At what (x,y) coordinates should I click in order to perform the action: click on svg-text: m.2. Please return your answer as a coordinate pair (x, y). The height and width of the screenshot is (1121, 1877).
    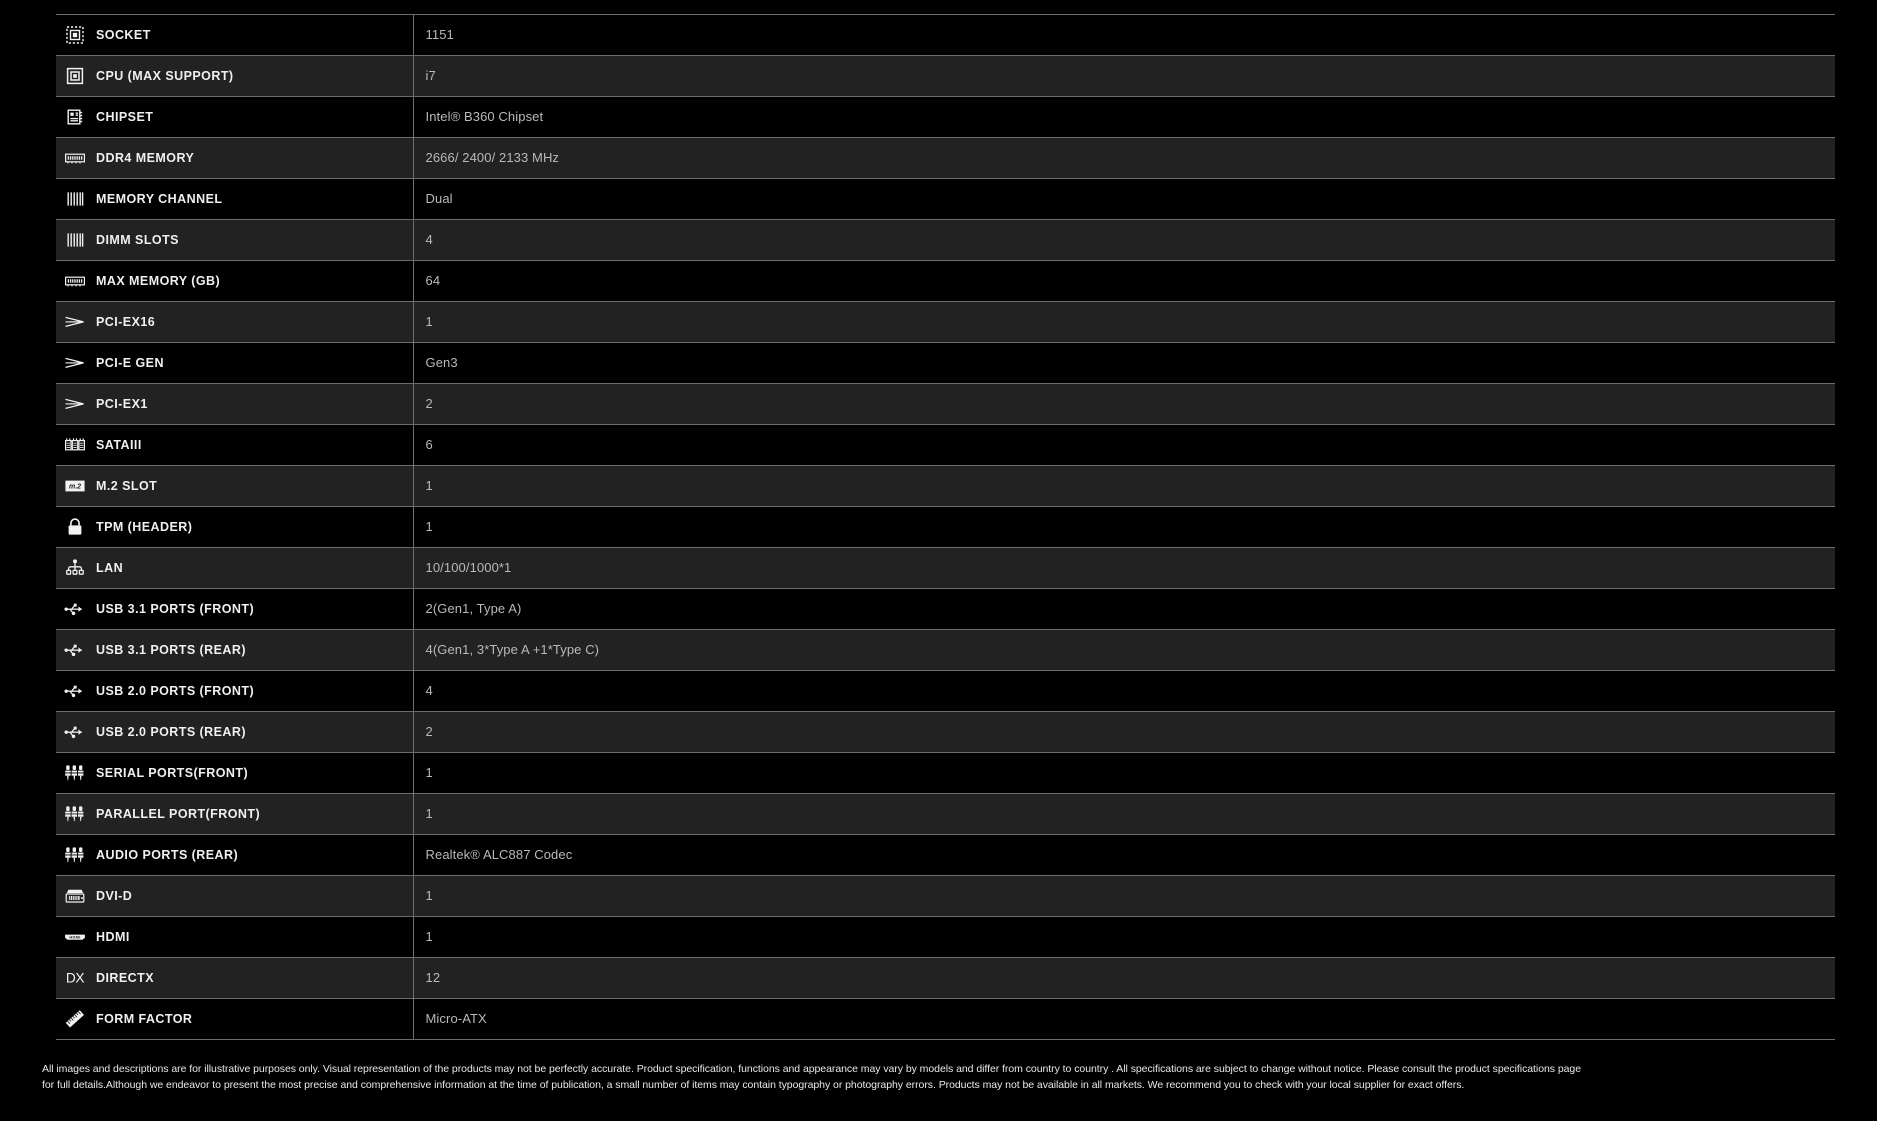
    Looking at the image, I should click on (75, 487).